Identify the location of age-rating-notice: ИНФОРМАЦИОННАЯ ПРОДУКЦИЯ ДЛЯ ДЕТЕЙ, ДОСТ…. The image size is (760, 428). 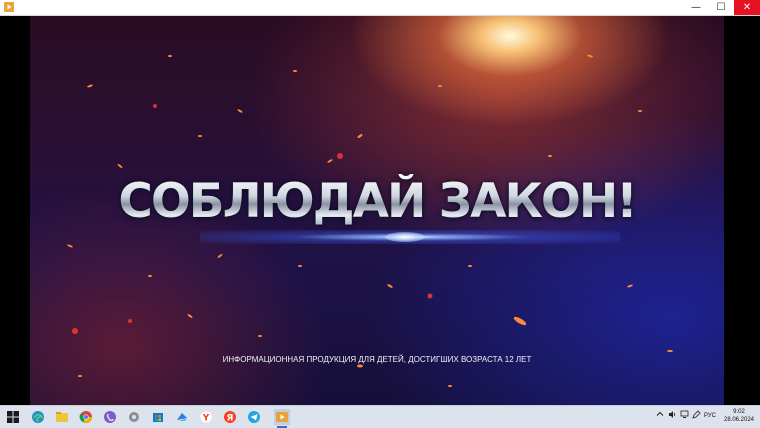
(377, 359).